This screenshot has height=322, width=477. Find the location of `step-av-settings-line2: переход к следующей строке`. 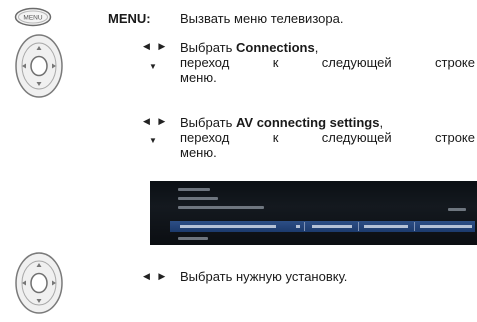

step-av-settings-line2: переход к следующей строке is located at coordinates (327, 137).